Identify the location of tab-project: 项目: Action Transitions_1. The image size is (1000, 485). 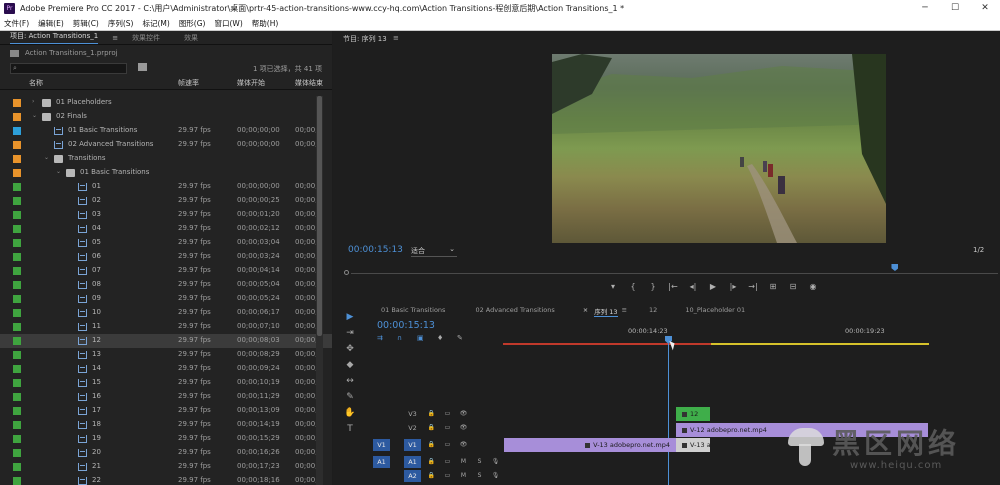
(54, 37).